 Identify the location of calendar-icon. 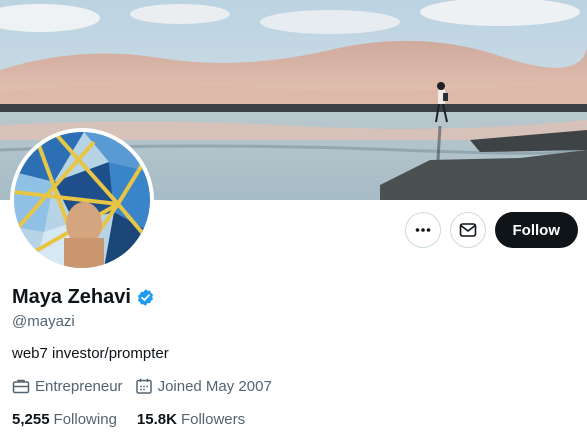
(143, 386).